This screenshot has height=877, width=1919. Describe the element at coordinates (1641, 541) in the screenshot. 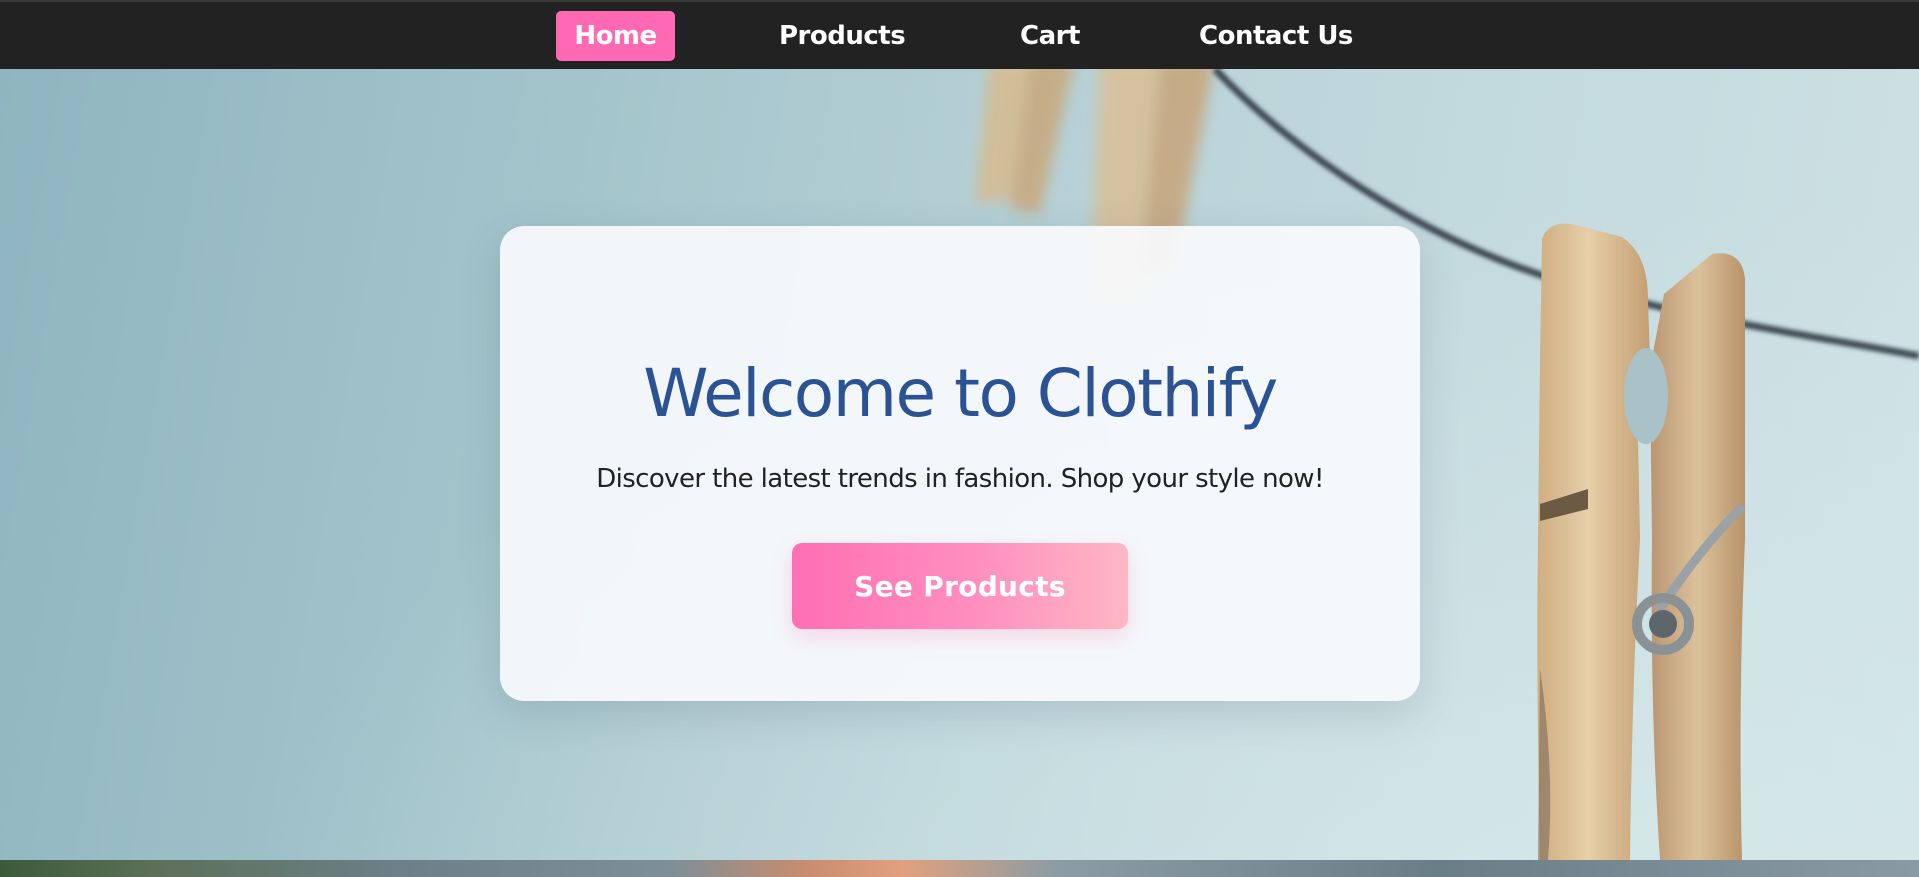

I see `clothespin` at that location.